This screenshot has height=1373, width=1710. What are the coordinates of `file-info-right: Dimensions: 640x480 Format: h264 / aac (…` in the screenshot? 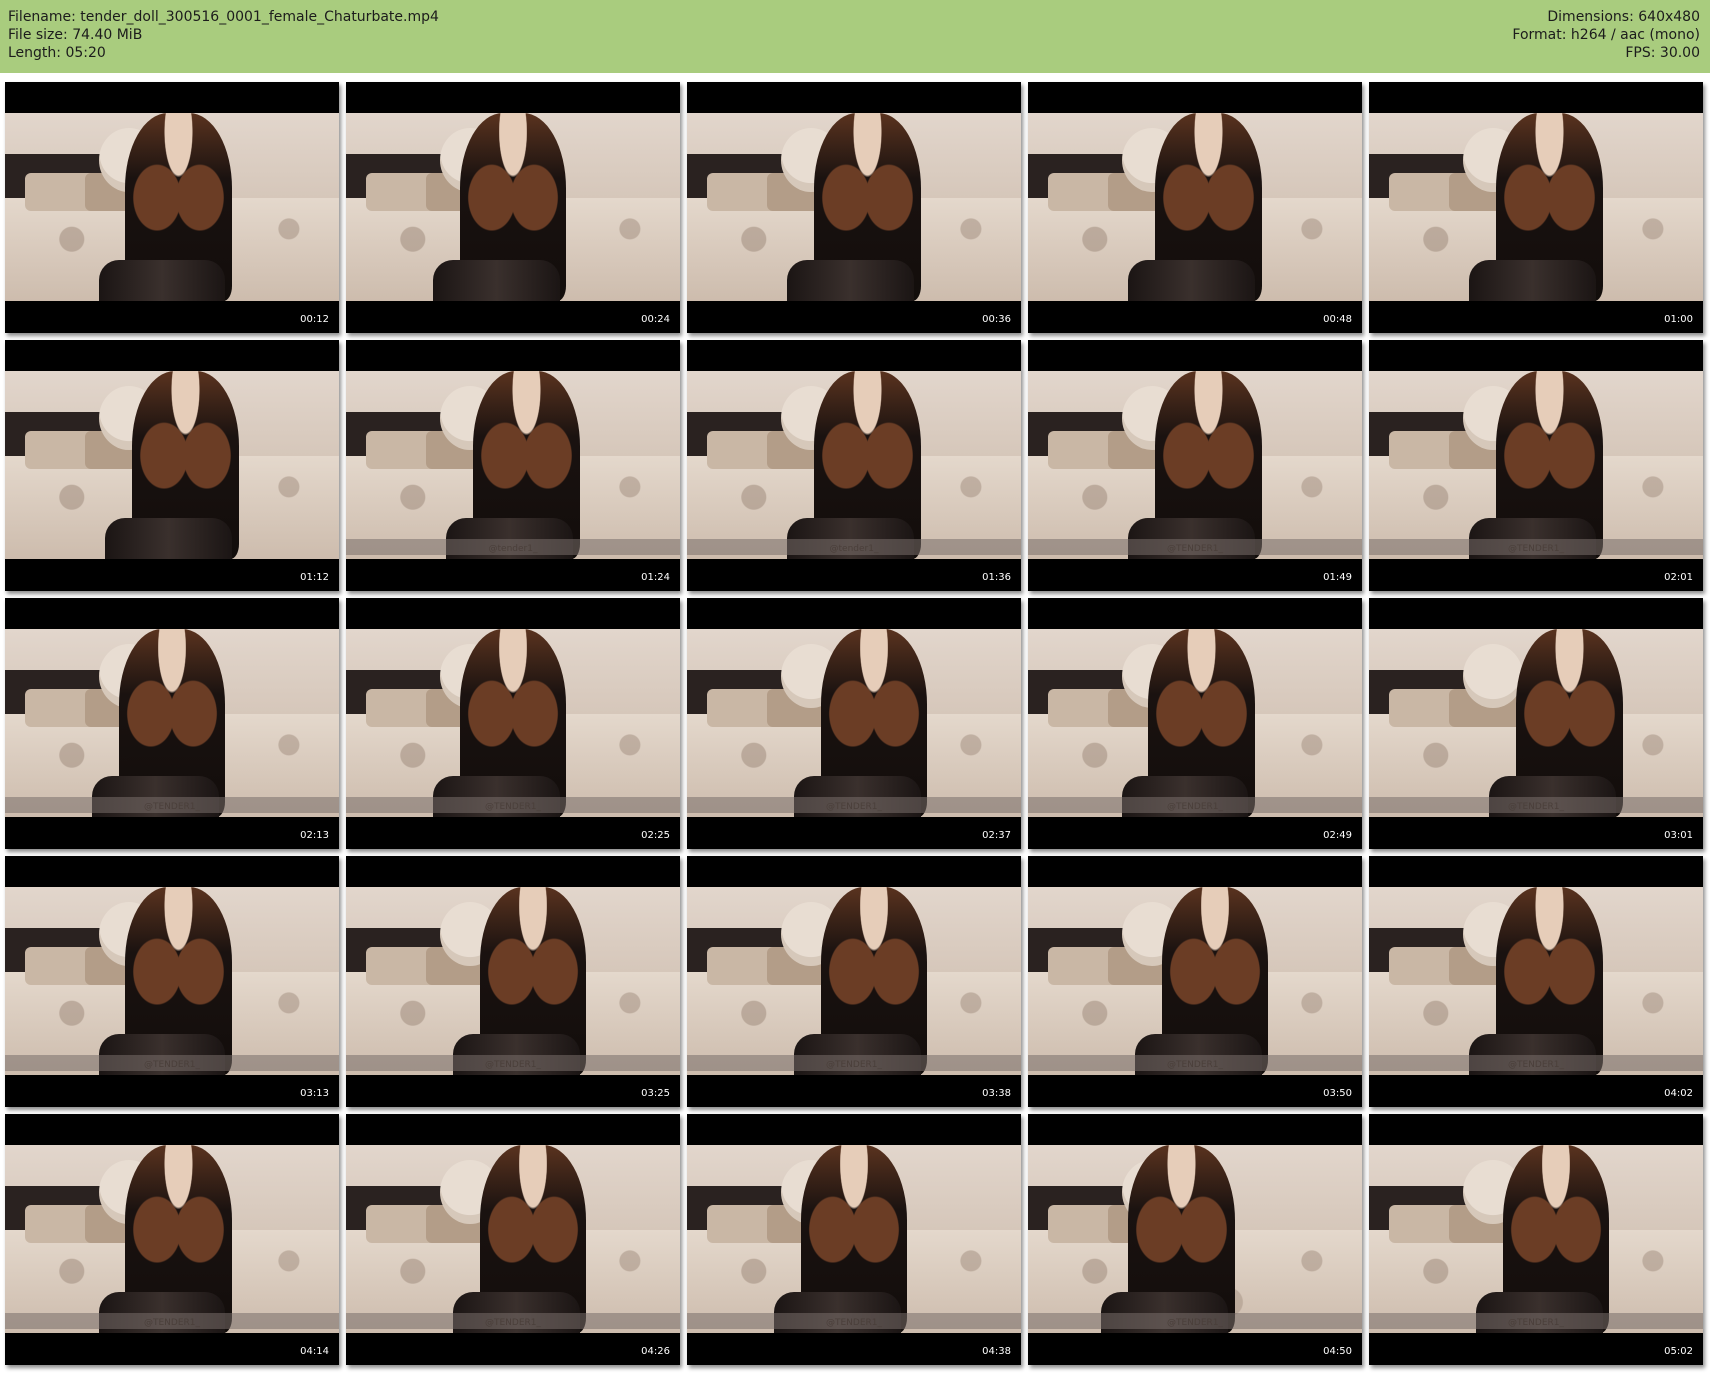 It's located at (1606, 35).